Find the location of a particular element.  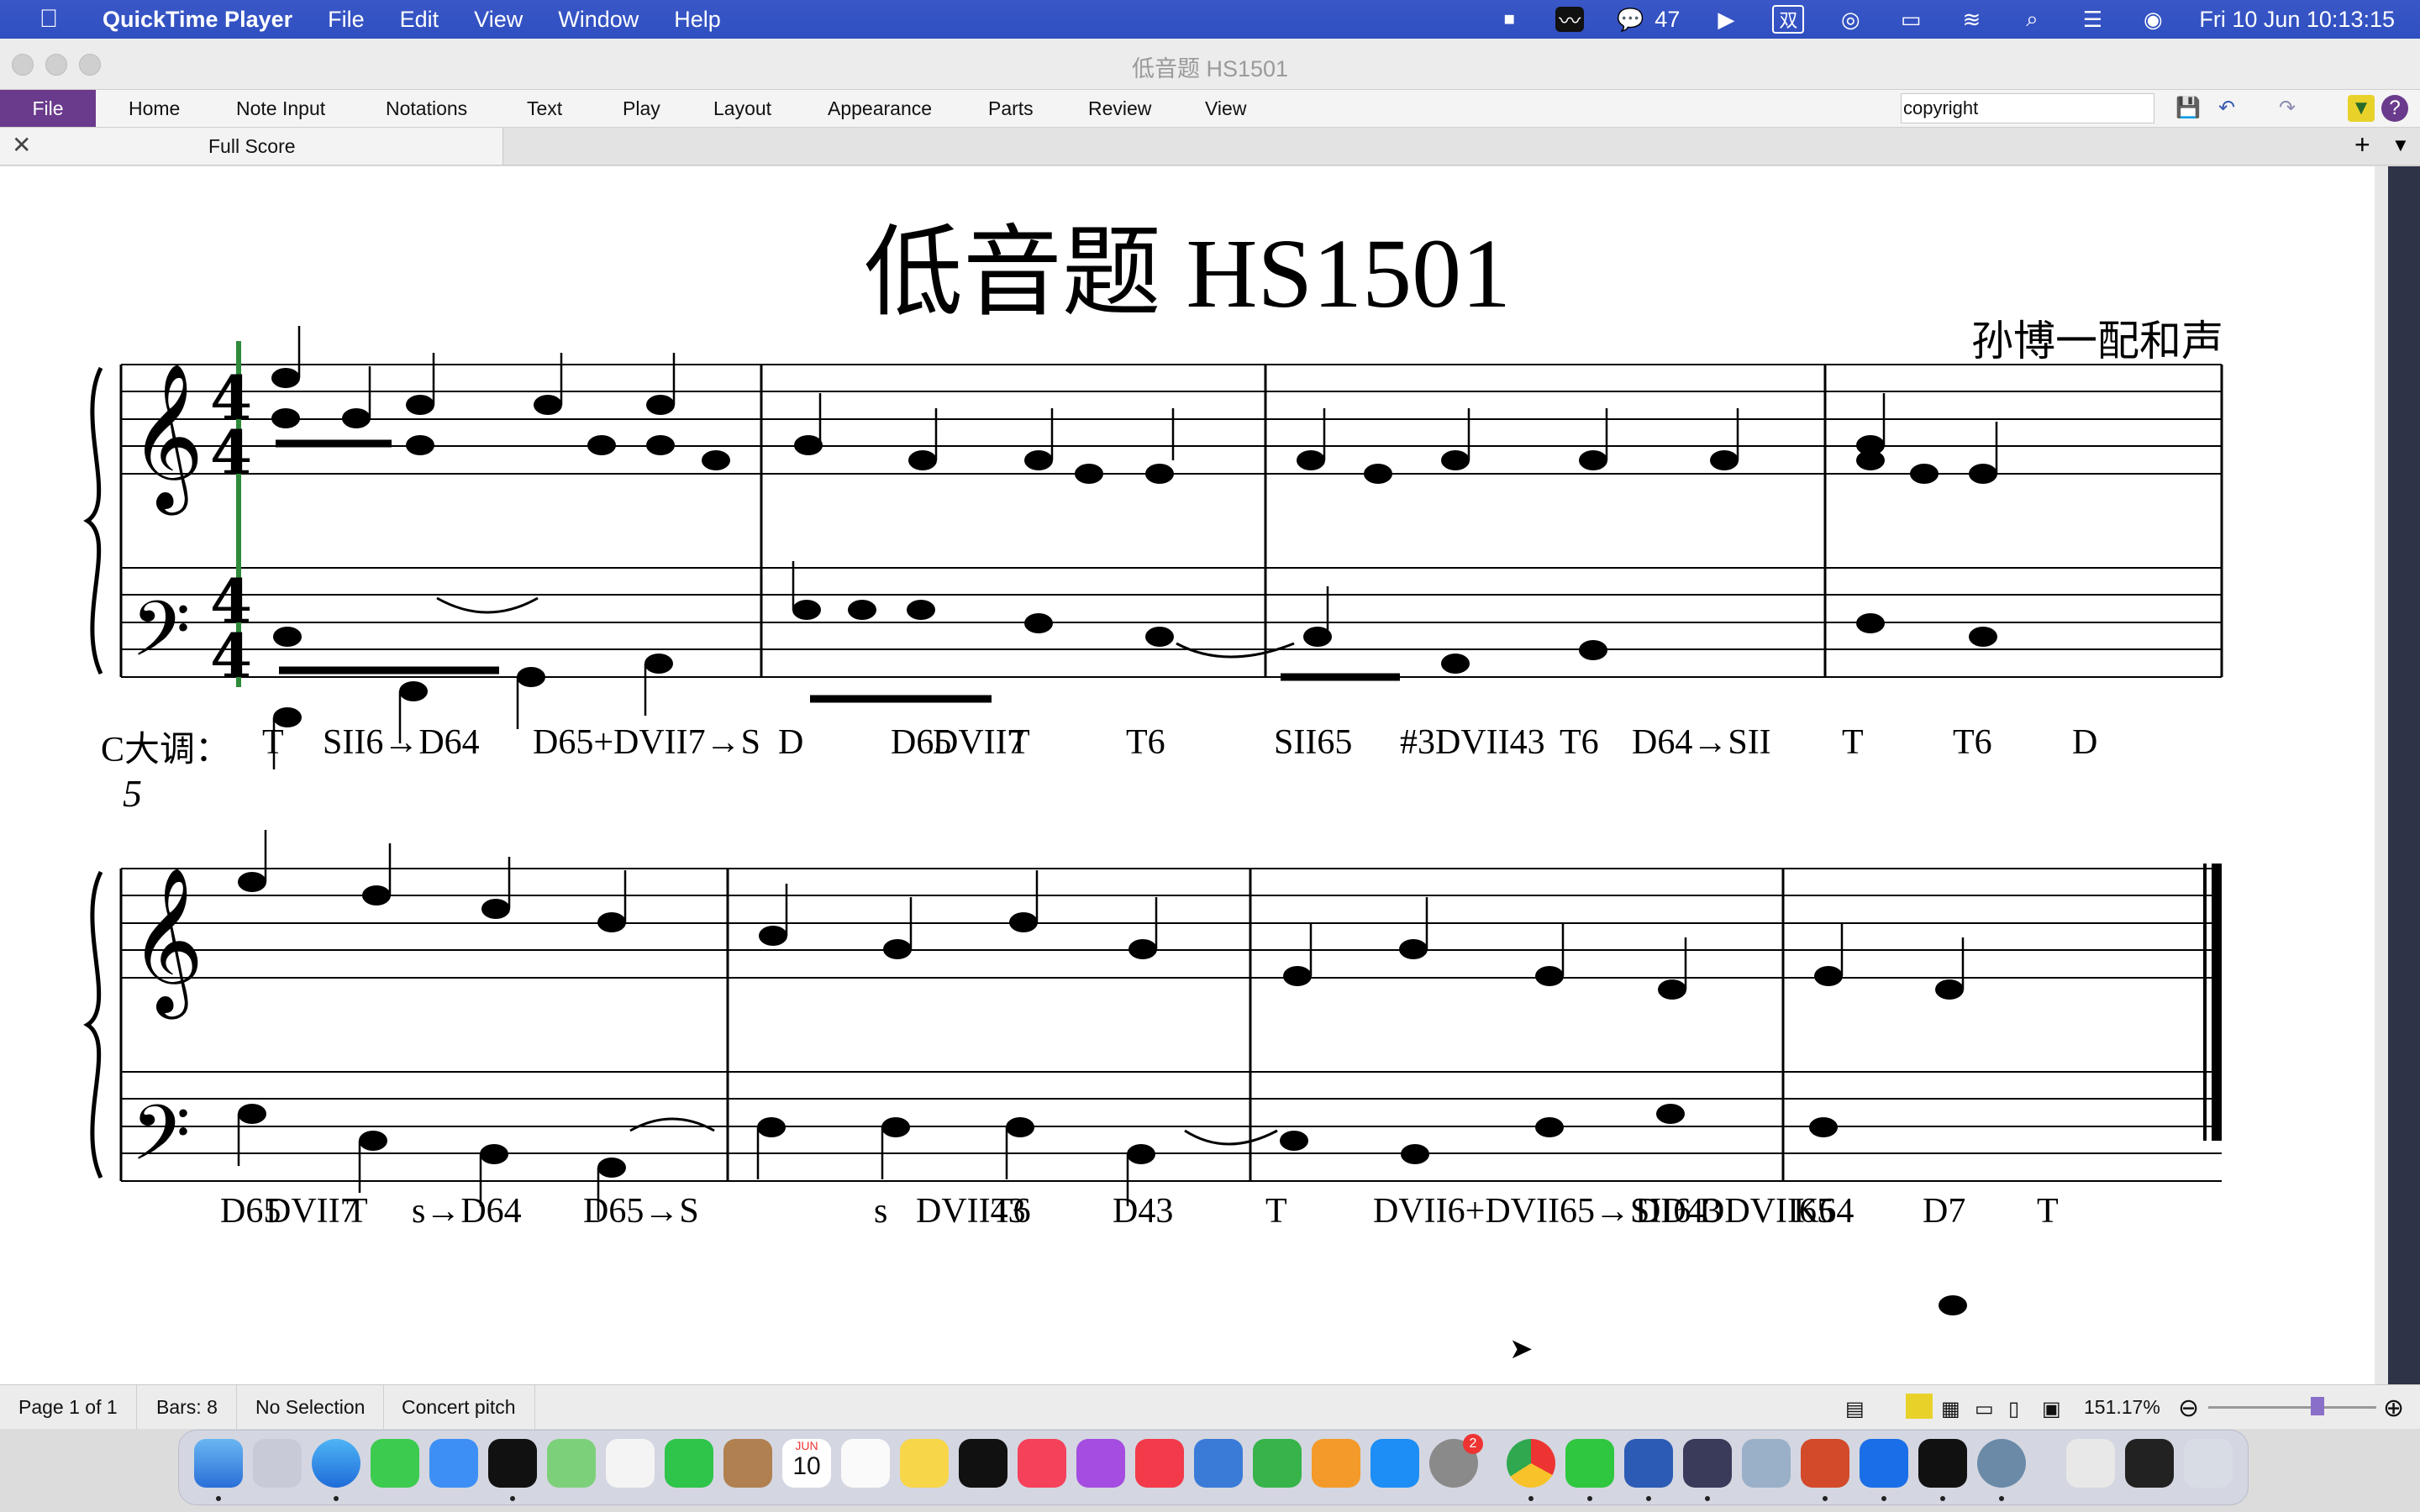

wifi-icon: ≋ is located at coordinates (1972, 19).